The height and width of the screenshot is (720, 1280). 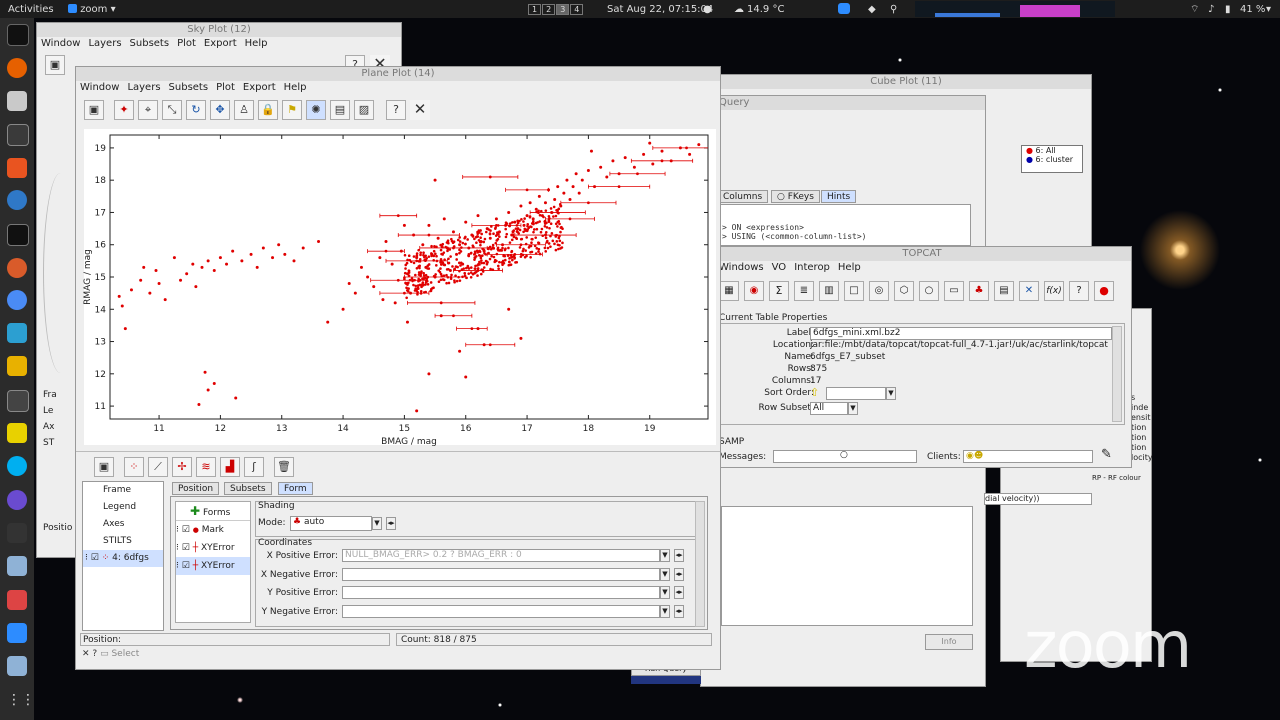 I want to click on mode-dropdown-chevron-icon: ▼, so click(x=377, y=523).